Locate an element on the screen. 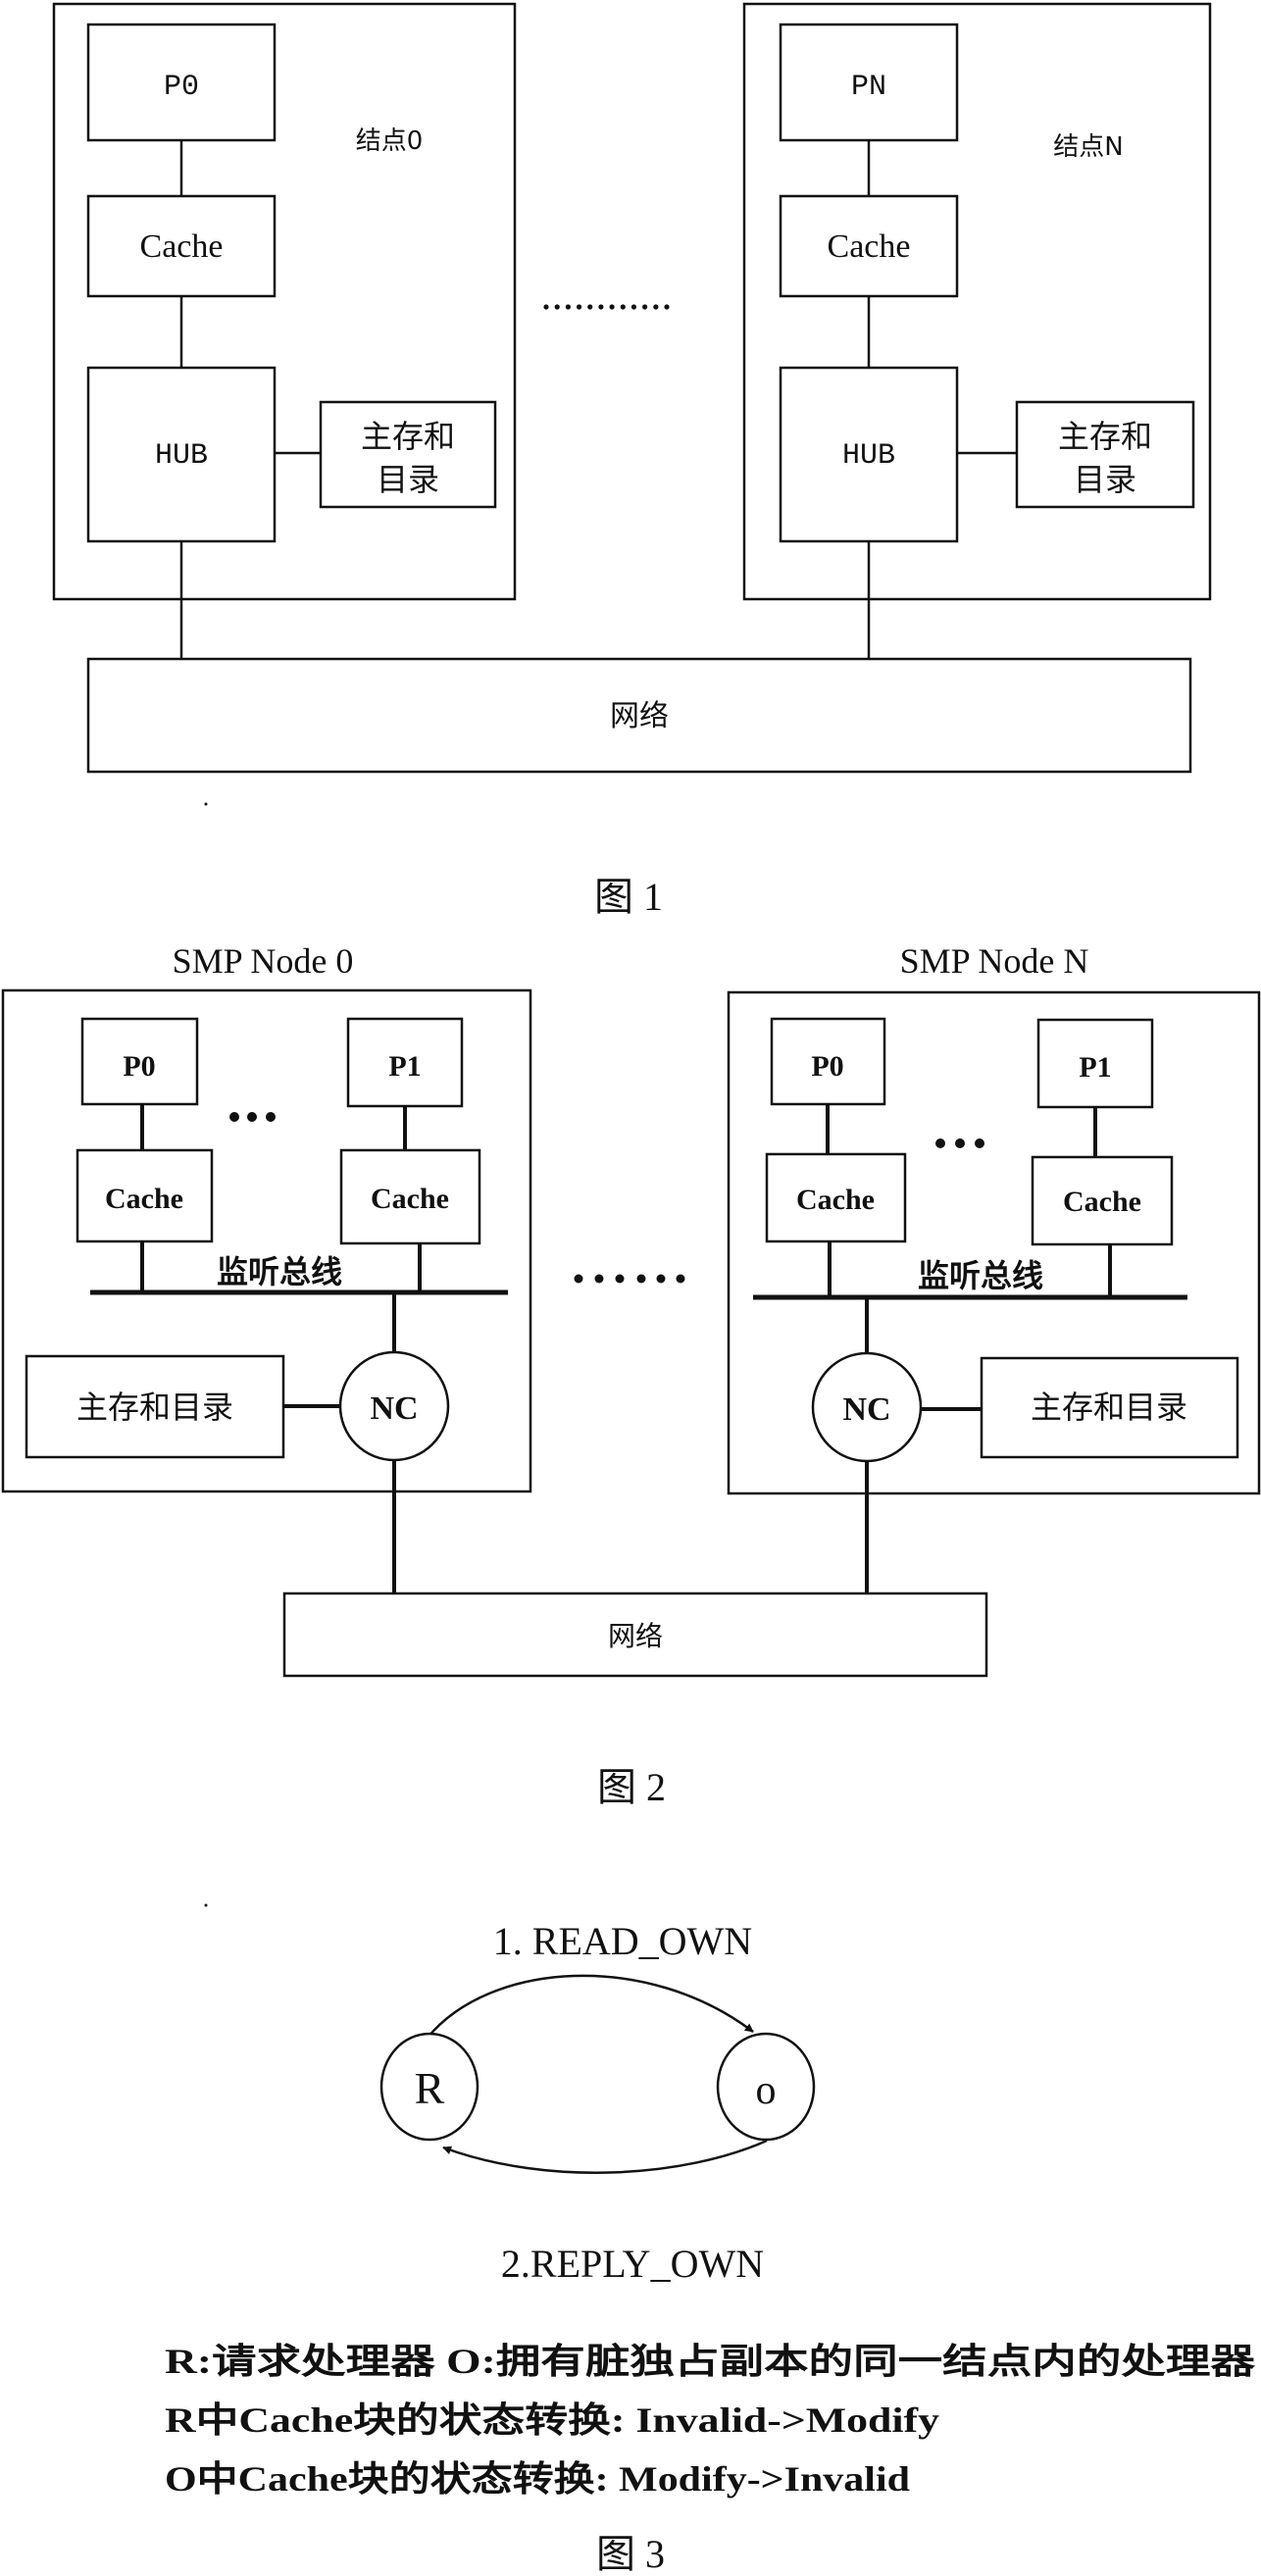  node-label: 结点N is located at coordinates (1088, 147).